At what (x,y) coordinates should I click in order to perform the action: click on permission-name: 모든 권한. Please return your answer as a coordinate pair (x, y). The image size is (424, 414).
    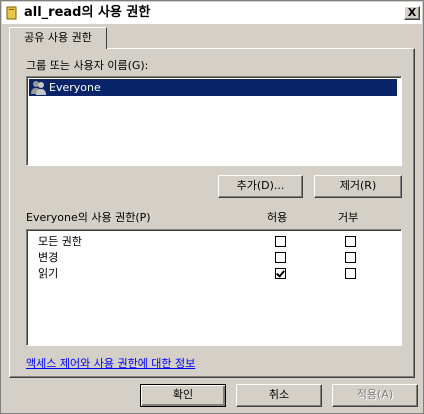
    Looking at the image, I should click on (60, 241).